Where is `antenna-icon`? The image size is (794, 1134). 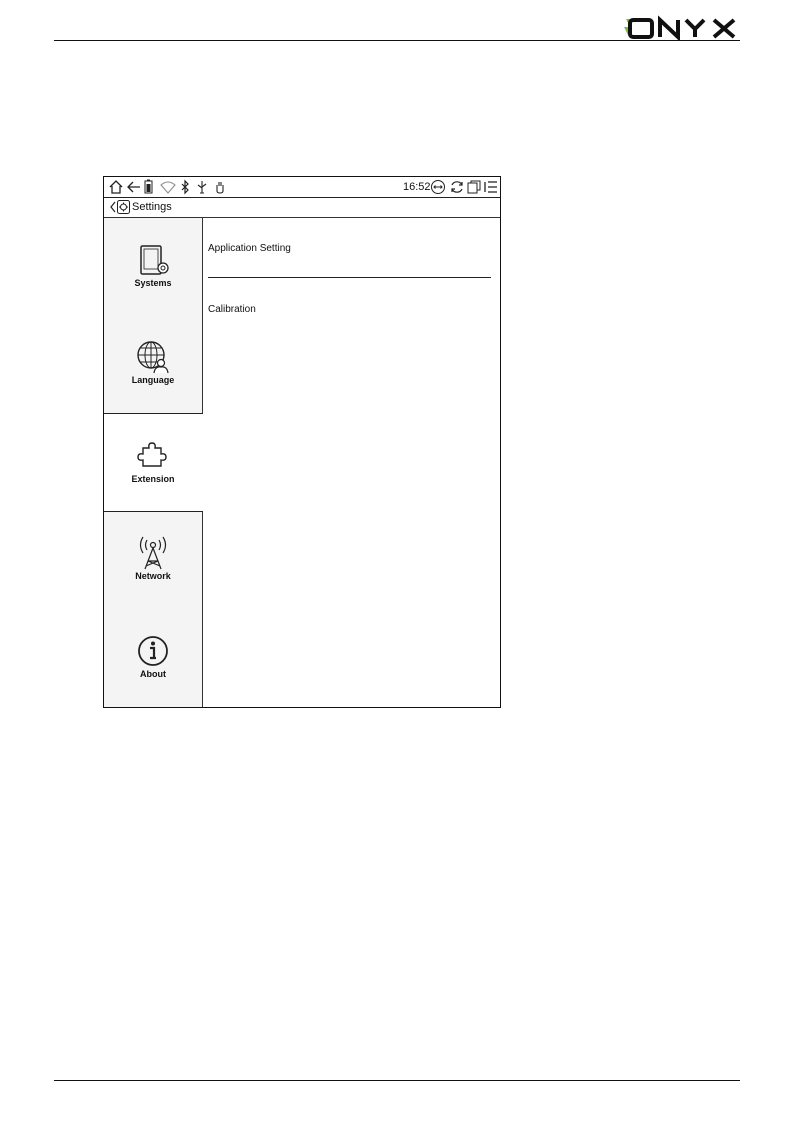 antenna-icon is located at coordinates (153, 553).